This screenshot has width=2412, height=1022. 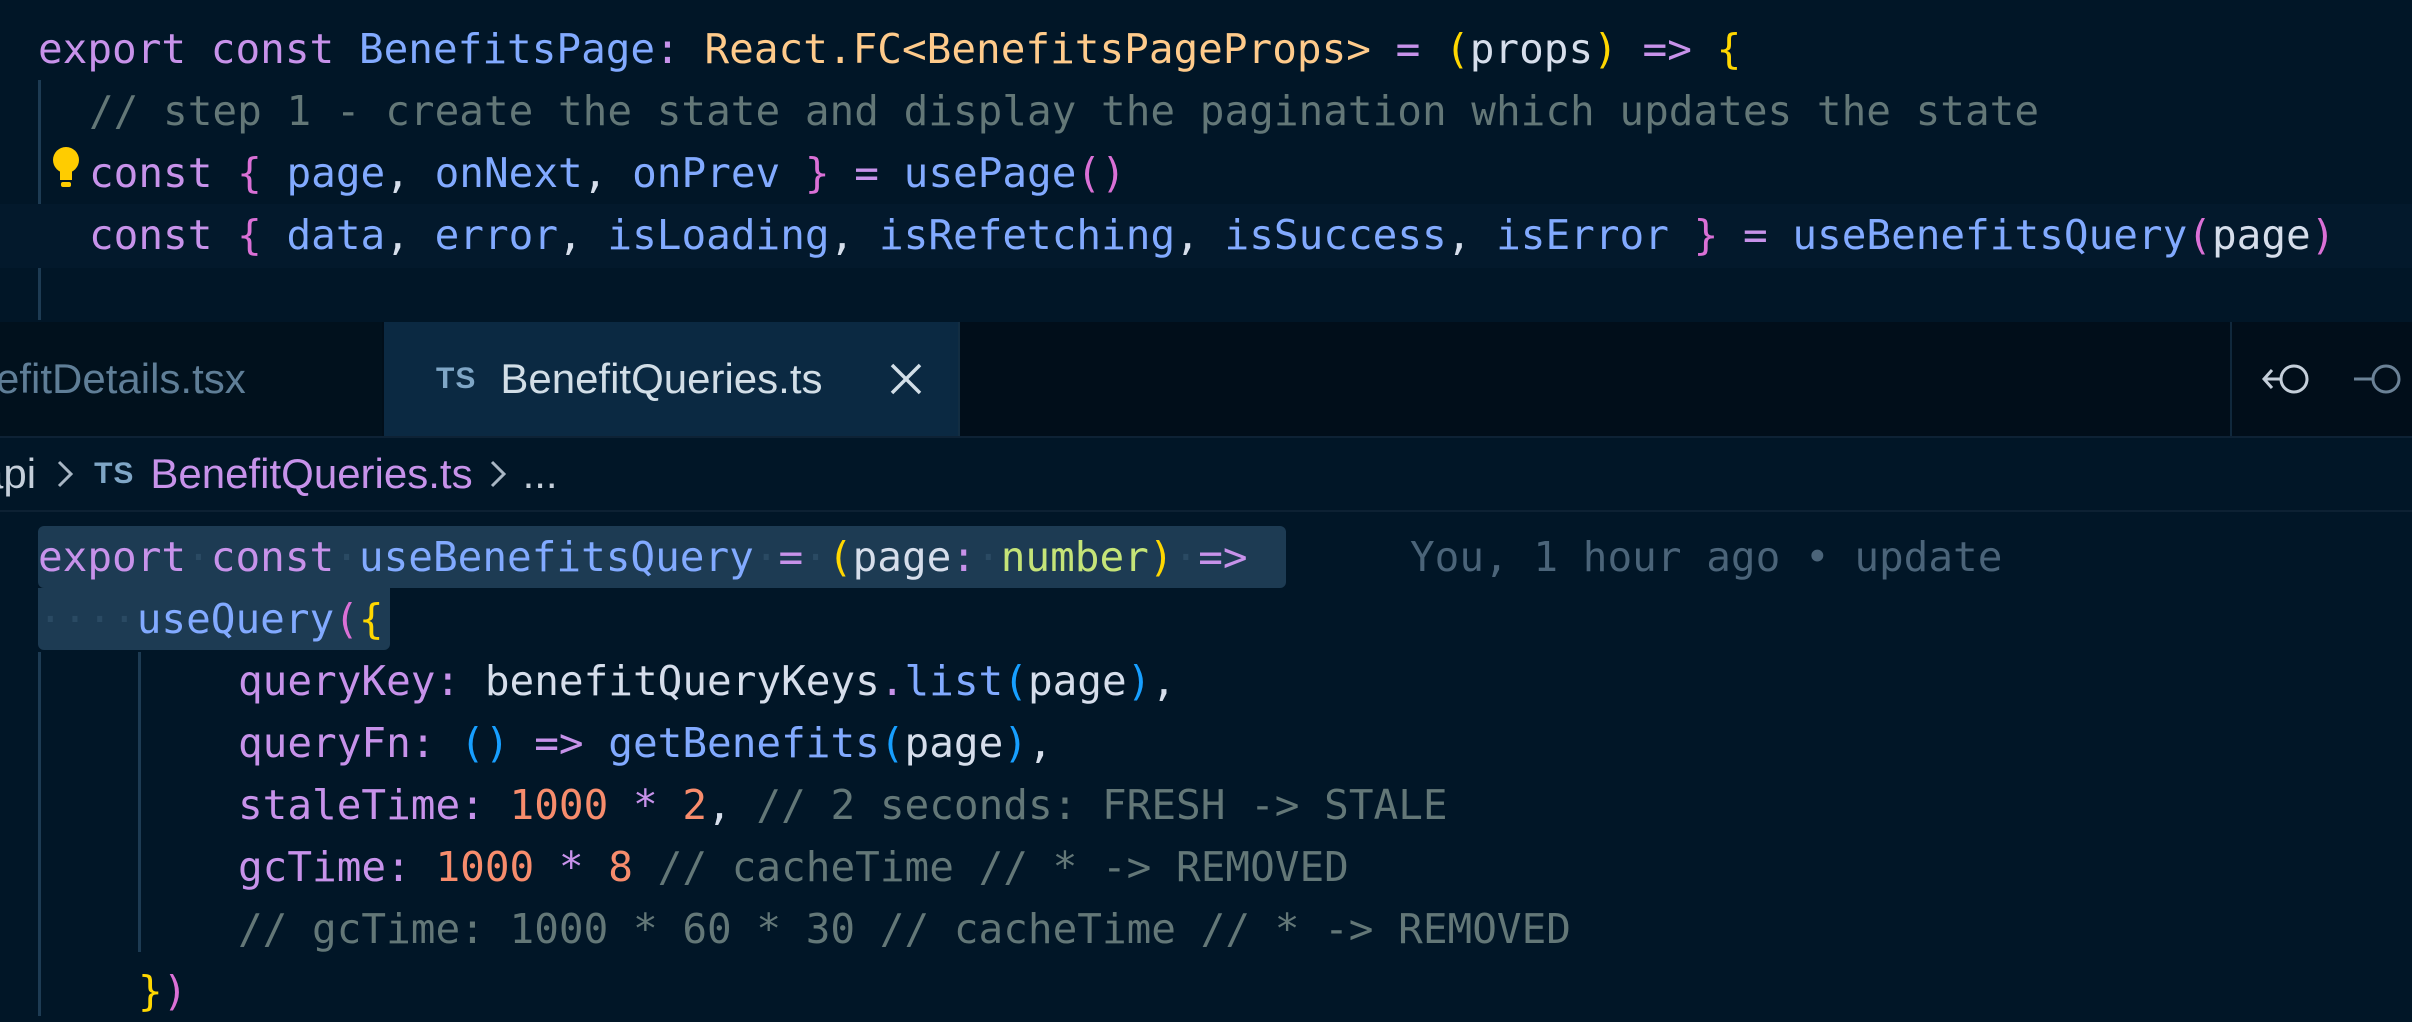 What do you see at coordinates (66, 168) in the screenshot?
I see `lightbulb-icon` at bounding box center [66, 168].